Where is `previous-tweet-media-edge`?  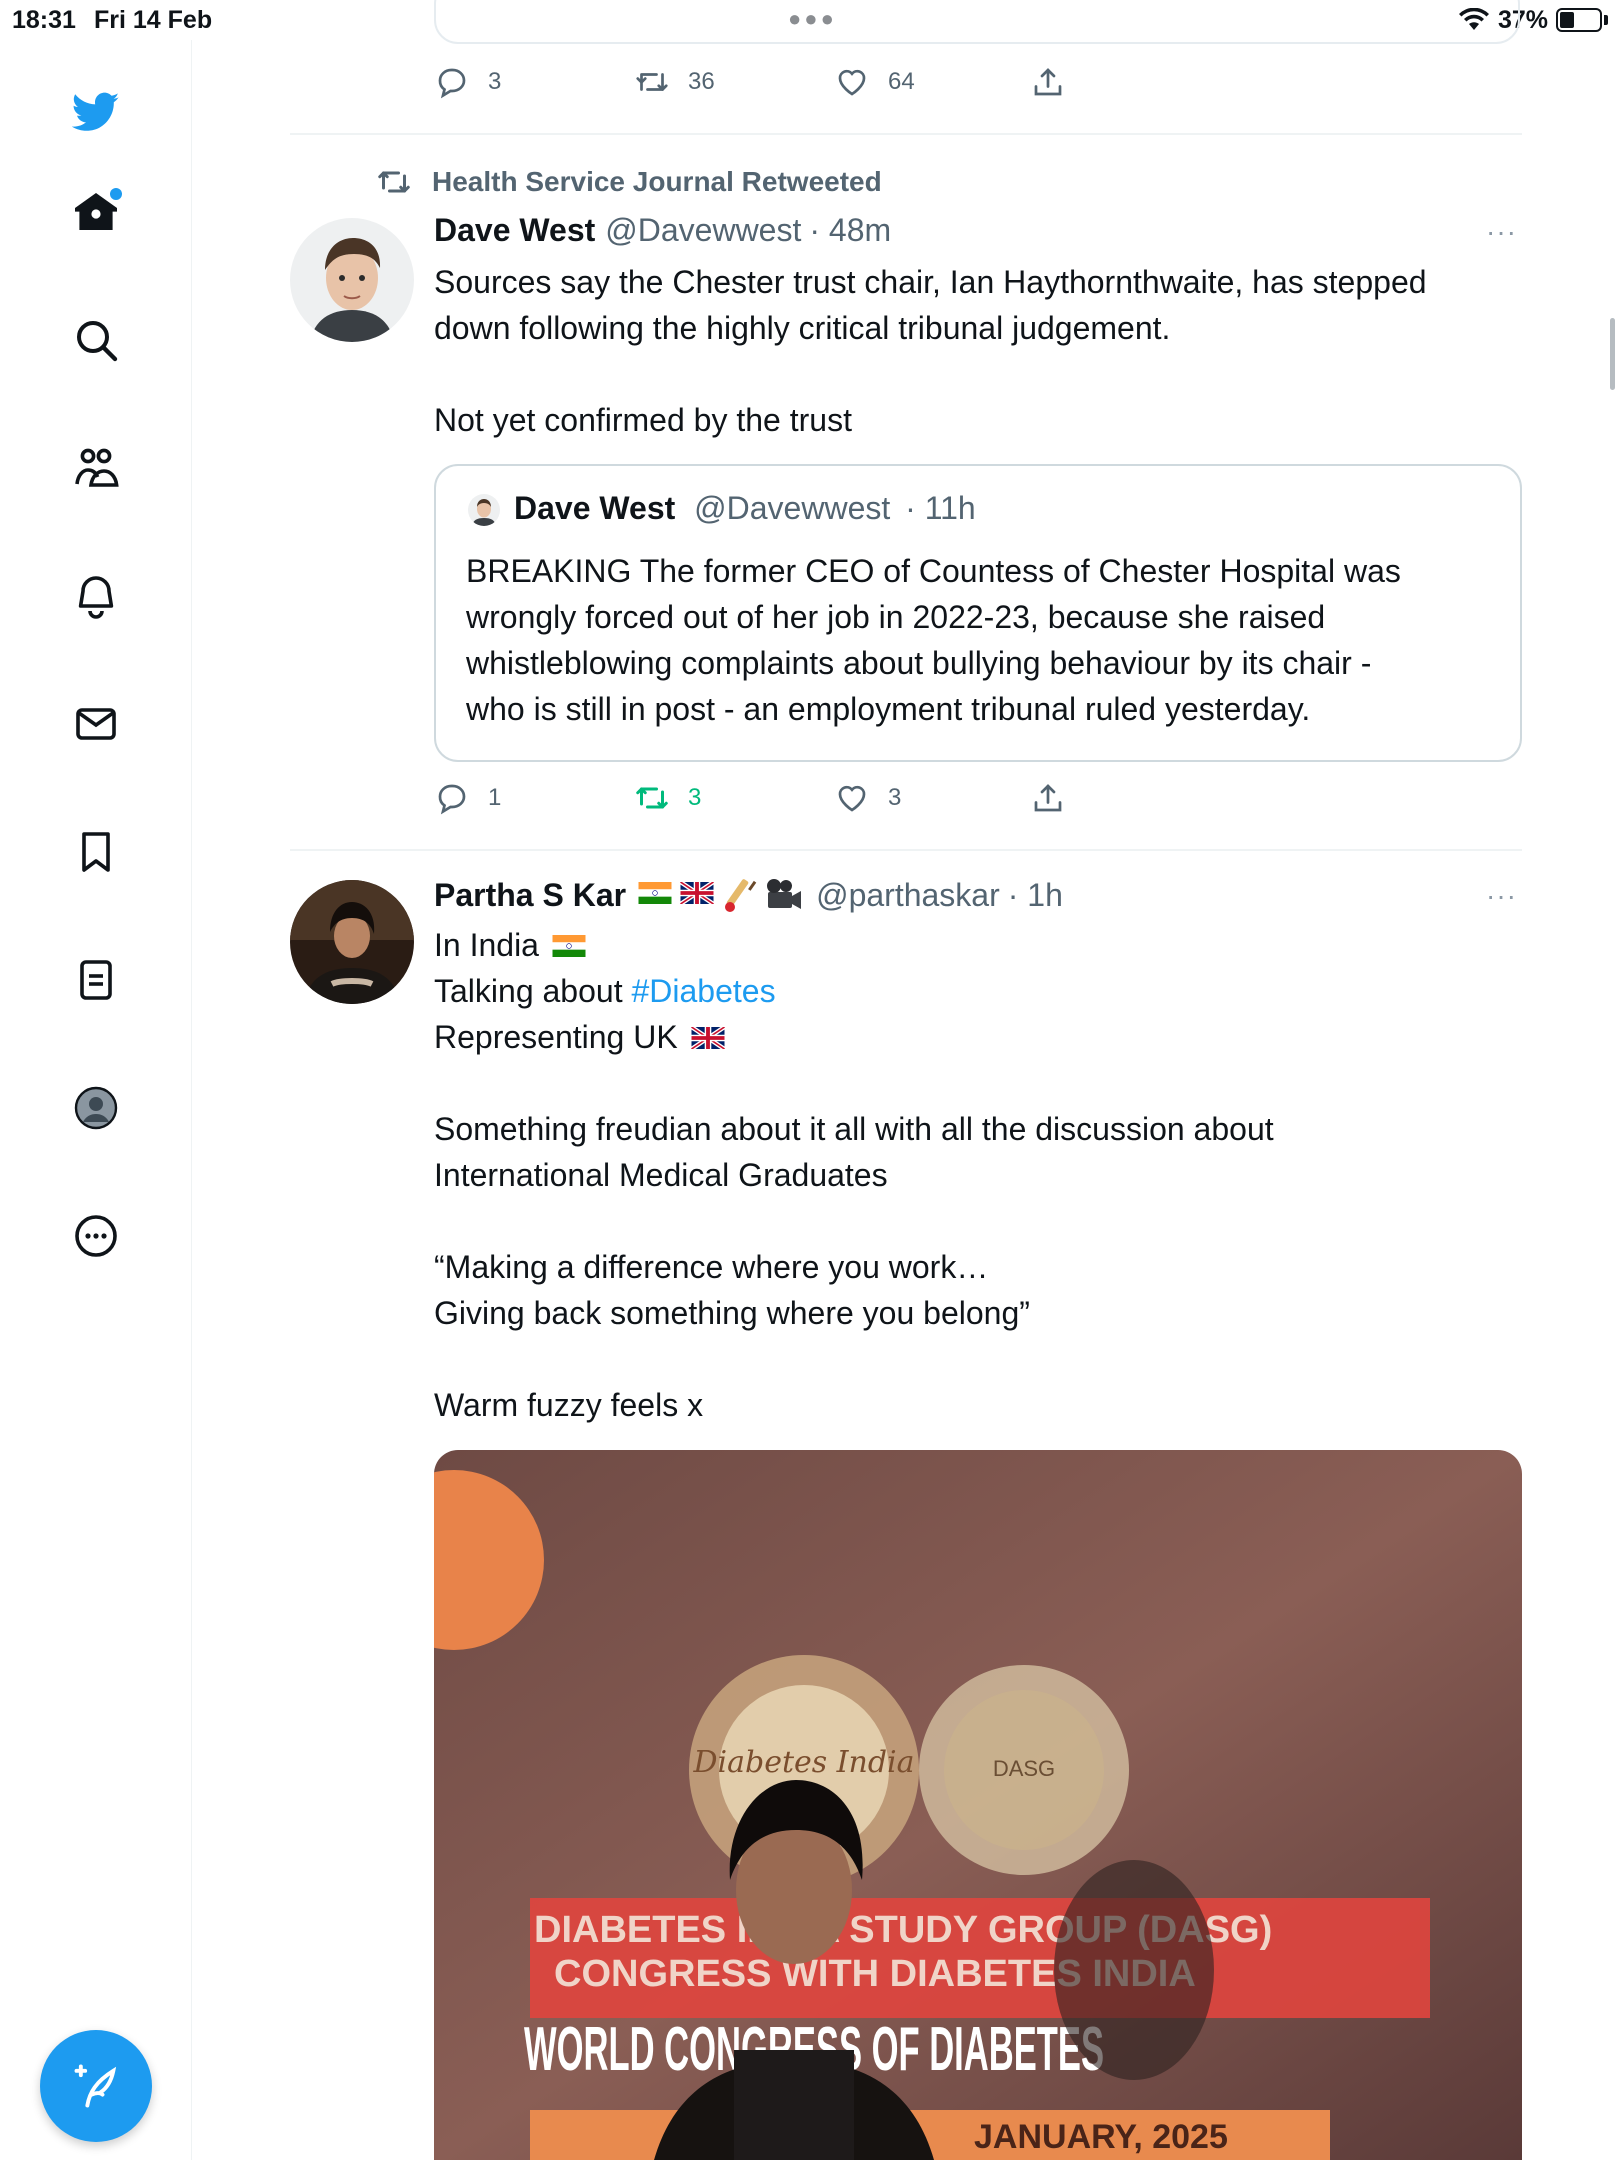
previous-tweet-media-edge is located at coordinates (977, 22).